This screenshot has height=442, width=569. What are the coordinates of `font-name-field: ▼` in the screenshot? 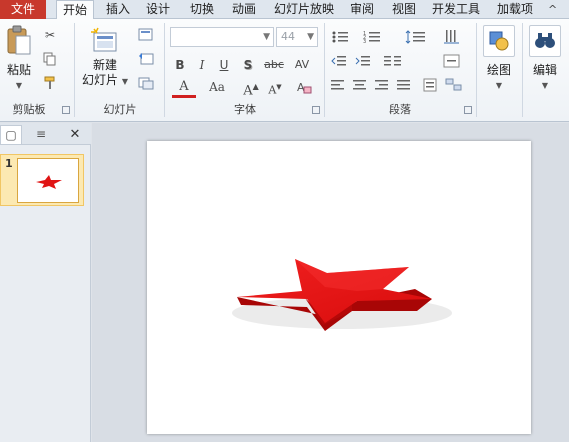 It's located at (222, 37).